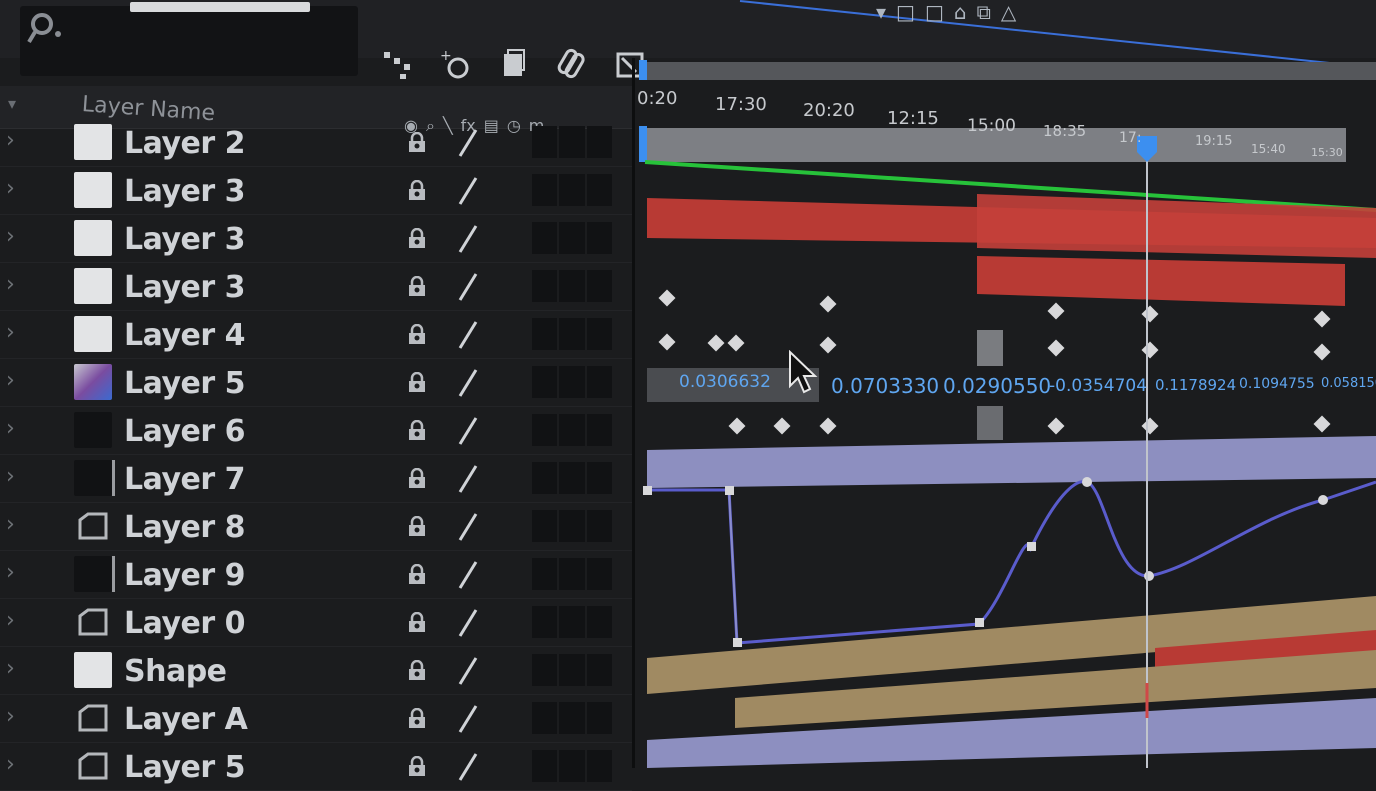 This screenshot has width=1376, height=791. Describe the element at coordinates (316, 383) in the screenshot. I see `layer-row: › Layer 5` at that location.